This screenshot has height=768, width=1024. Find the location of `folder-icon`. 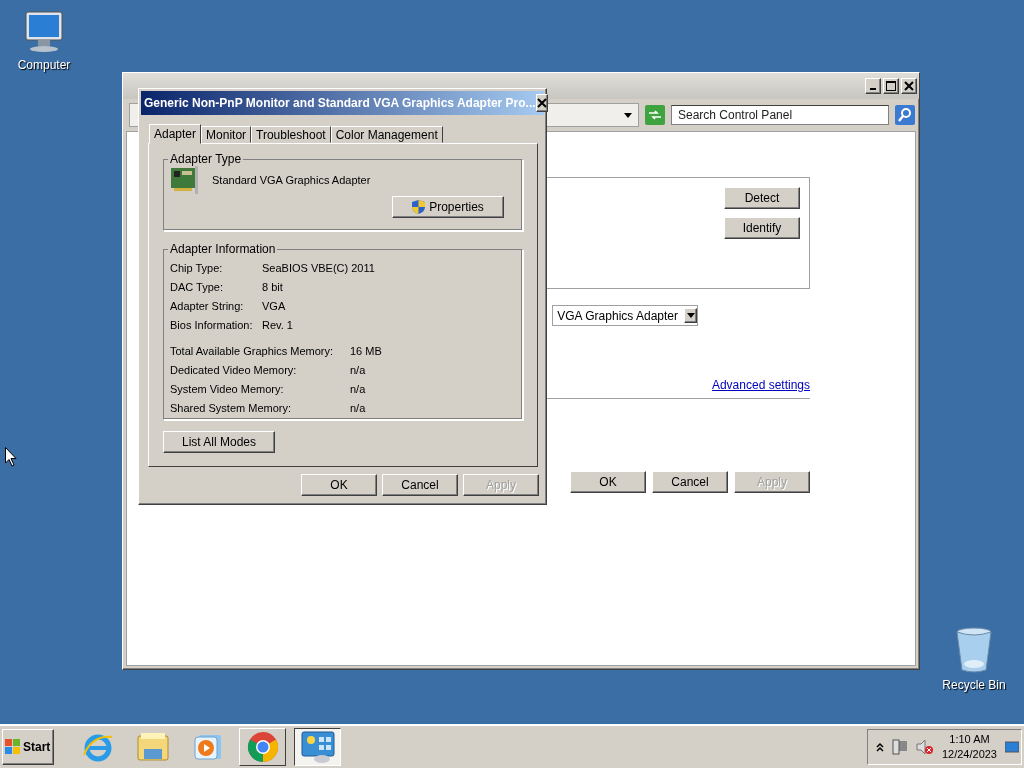

folder-icon is located at coordinates (152, 747).